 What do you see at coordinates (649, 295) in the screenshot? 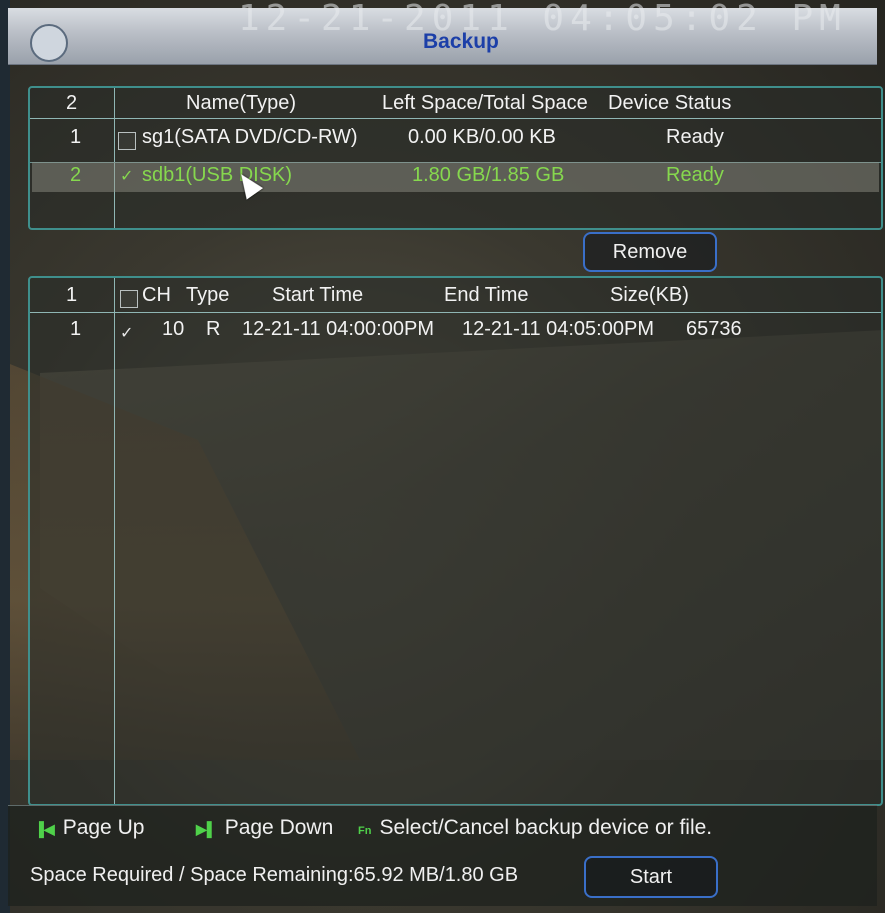
I see `file-size-header: Size(KB)` at bounding box center [649, 295].